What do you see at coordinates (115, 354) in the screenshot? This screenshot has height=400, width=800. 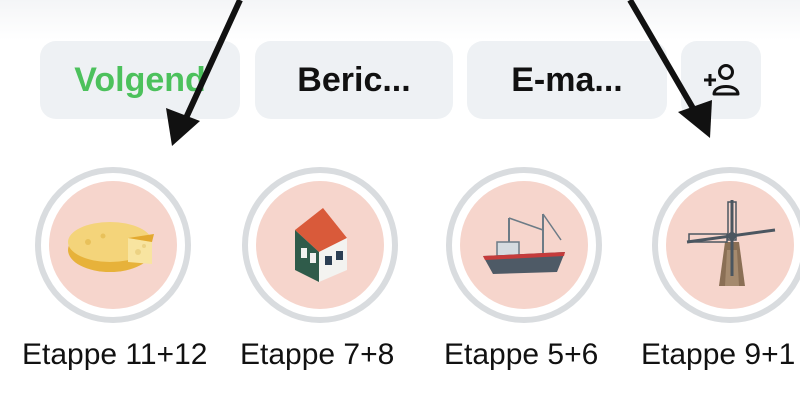 I see `highlight-label: Etappe 11+12` at bounding box center [115, 354].